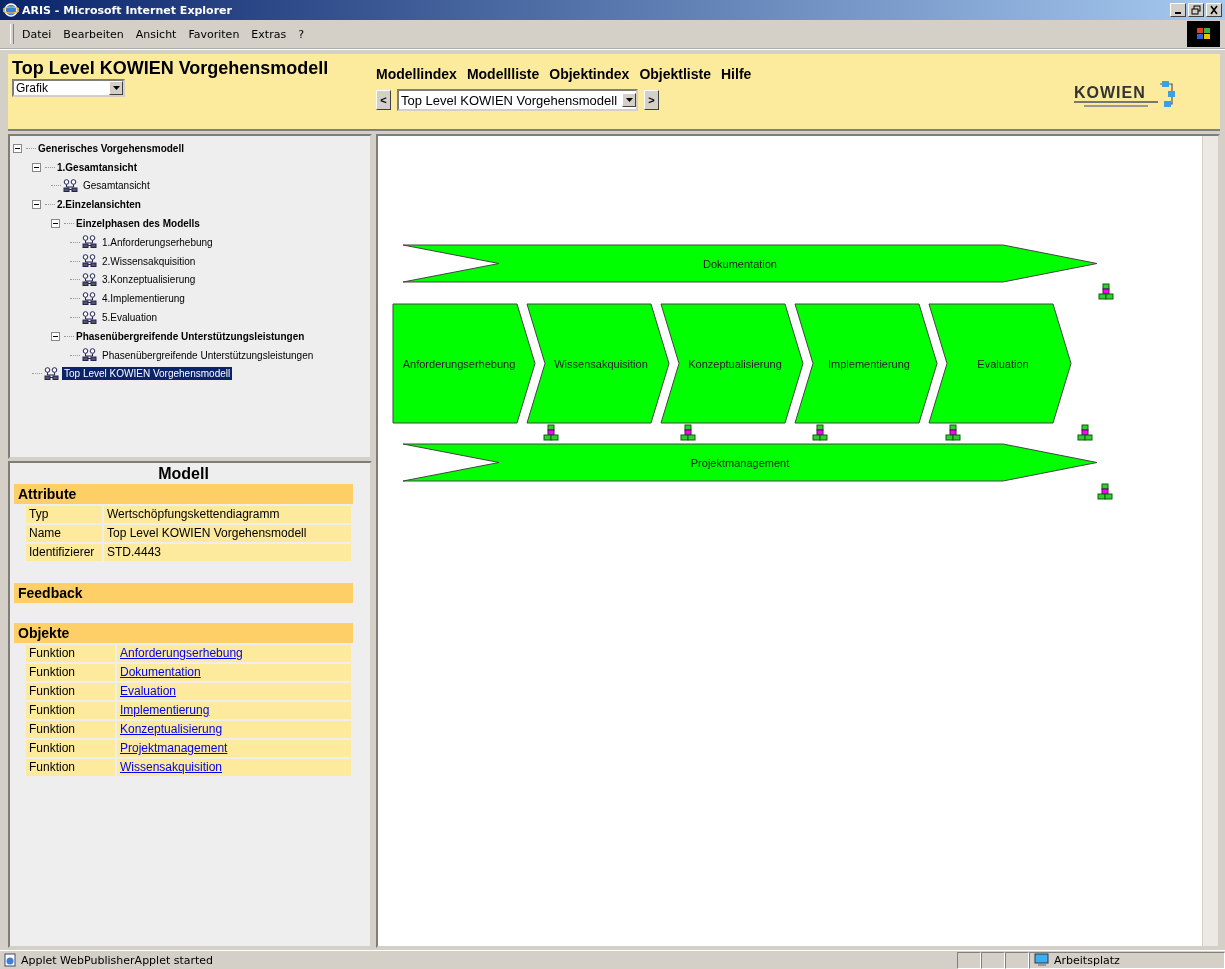 This screenshot has height=969, width=1225. What do you see at coordinates (1203, 34) in the screenshot?
I see `windows-logo-icon` at bounding box center [1203, 34].